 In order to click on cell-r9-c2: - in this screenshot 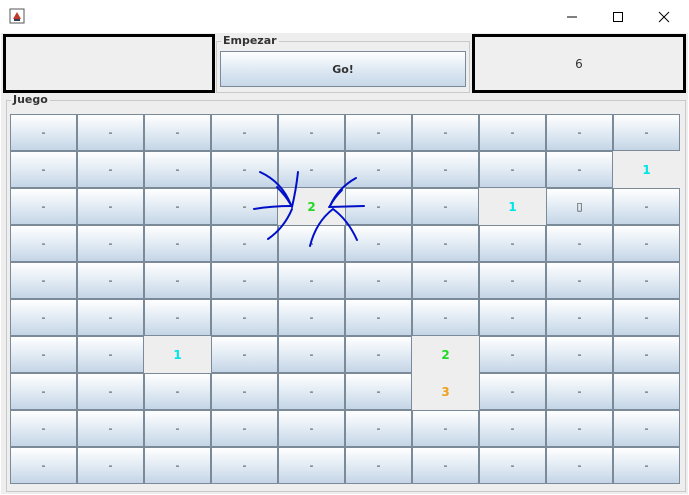, I will do `click(177, 465)`.